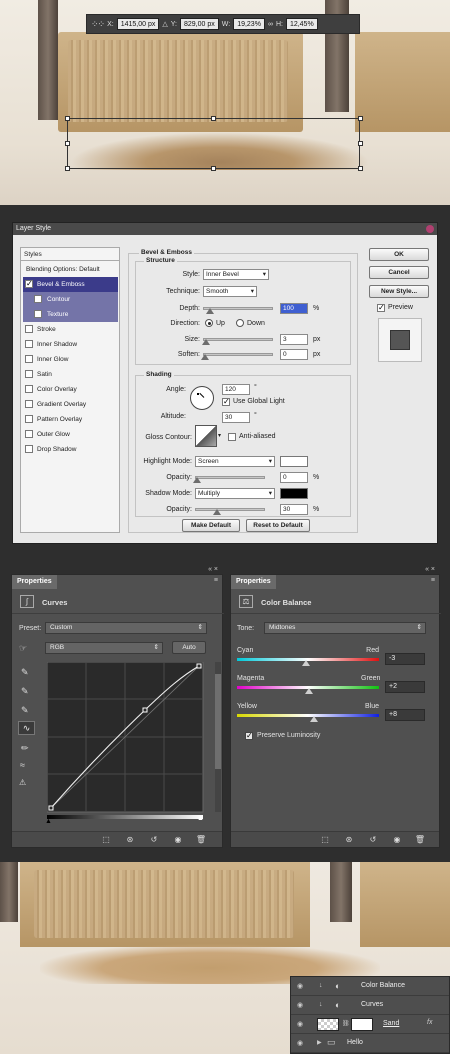  I want to click on color-balance-value-field: -3, so click(405, 659).